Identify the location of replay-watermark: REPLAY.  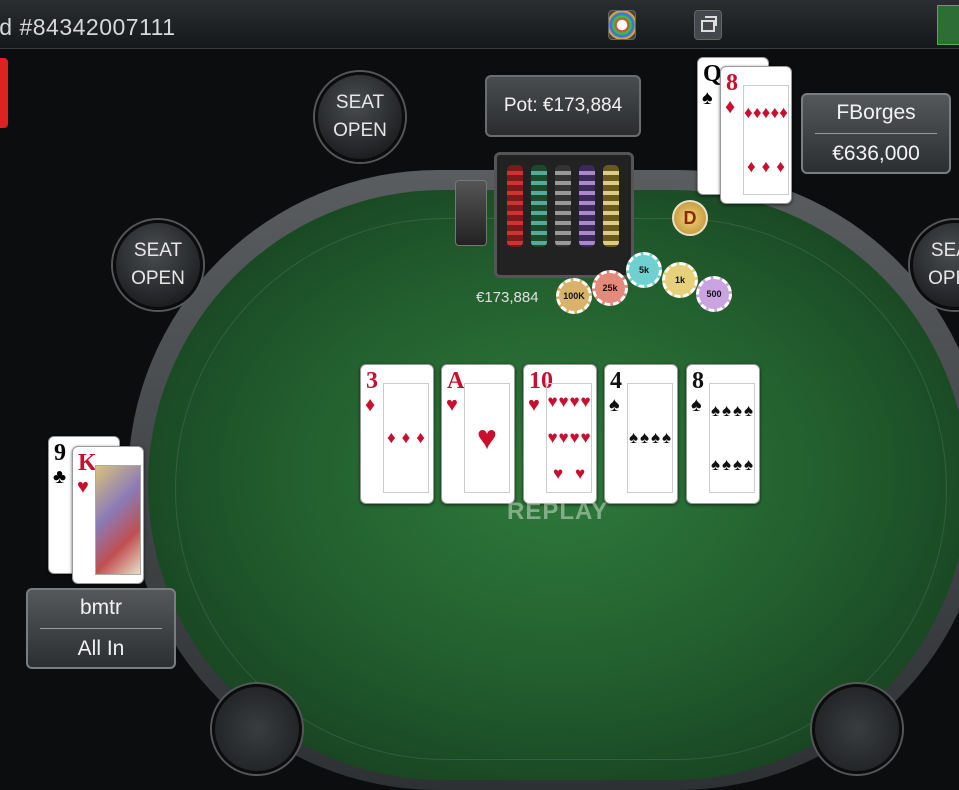
(558, 511).